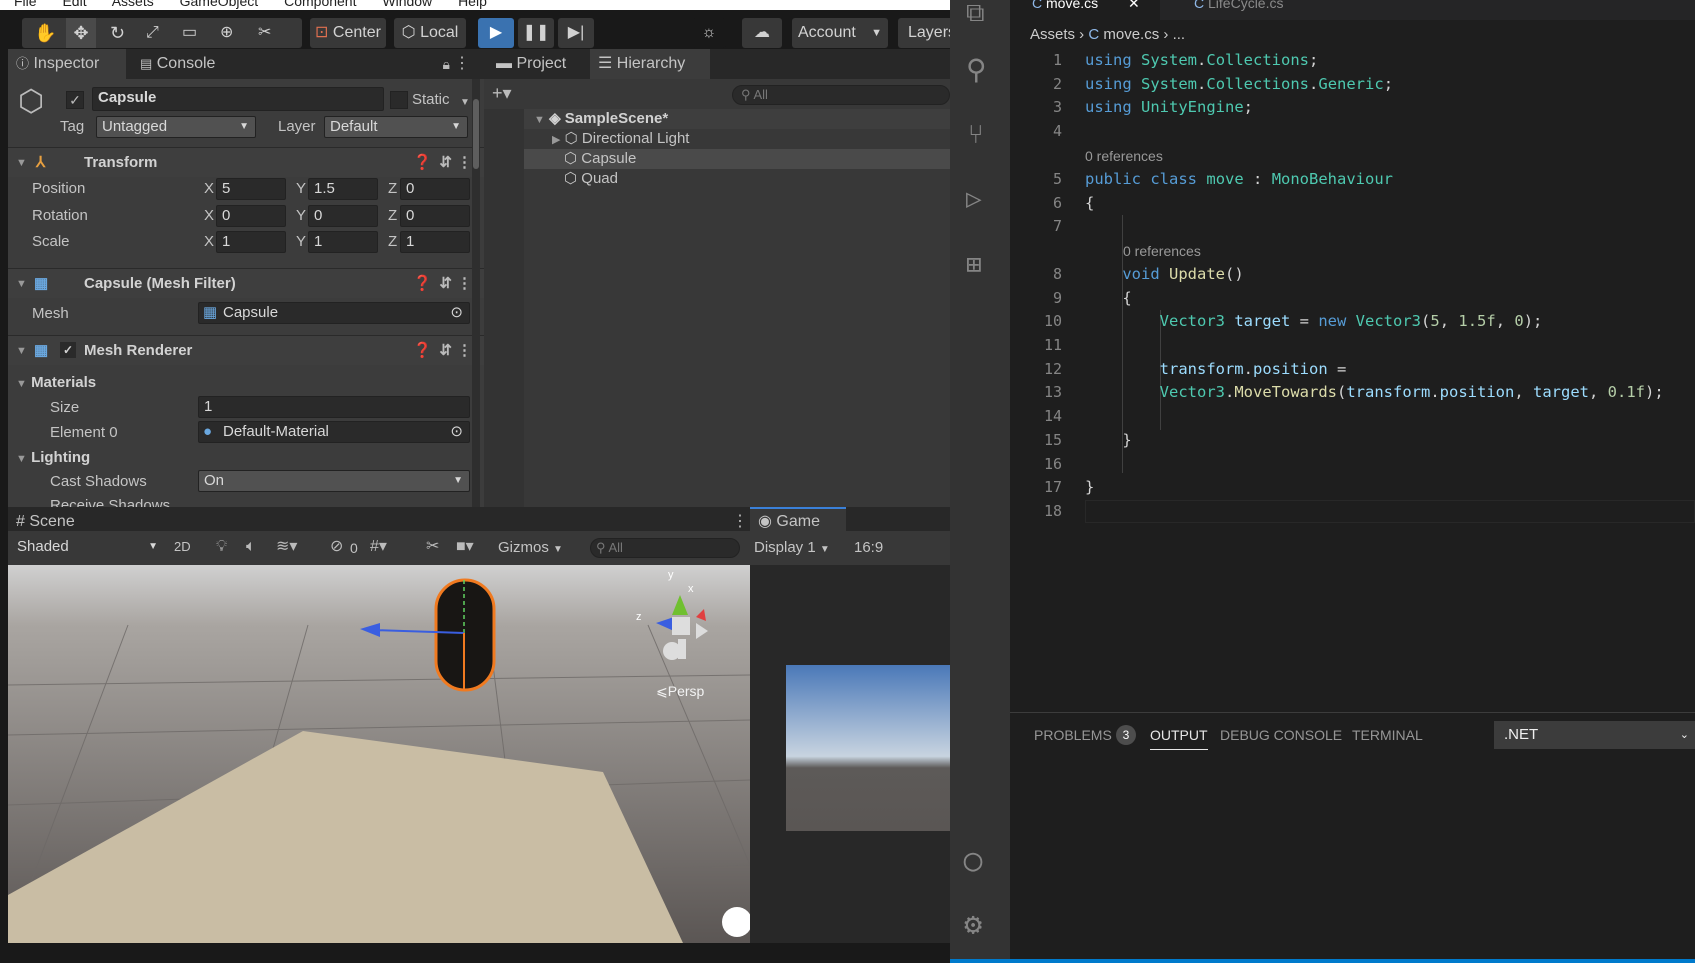  Describe the element at coordinates (924, 33) in the screenshot. I see `layers-dropdown: Layers` at that location.